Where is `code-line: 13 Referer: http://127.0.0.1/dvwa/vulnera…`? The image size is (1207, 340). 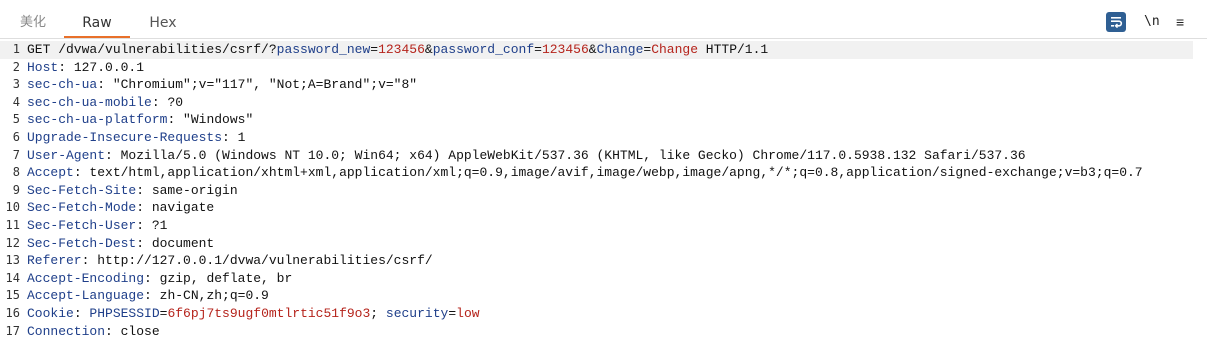
code-line: 13 Referer: http://127.0.0.1/dvwa/vulnera… is located at coordinates (603, 261).